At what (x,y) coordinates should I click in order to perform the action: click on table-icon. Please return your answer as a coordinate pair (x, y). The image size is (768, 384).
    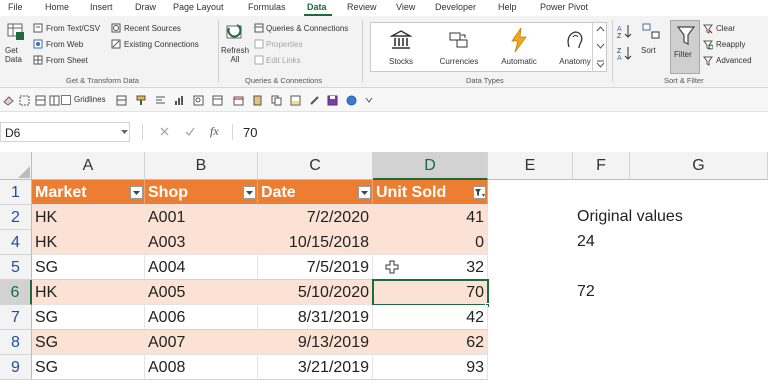
    Looking at the image, I should click on (54, 100).